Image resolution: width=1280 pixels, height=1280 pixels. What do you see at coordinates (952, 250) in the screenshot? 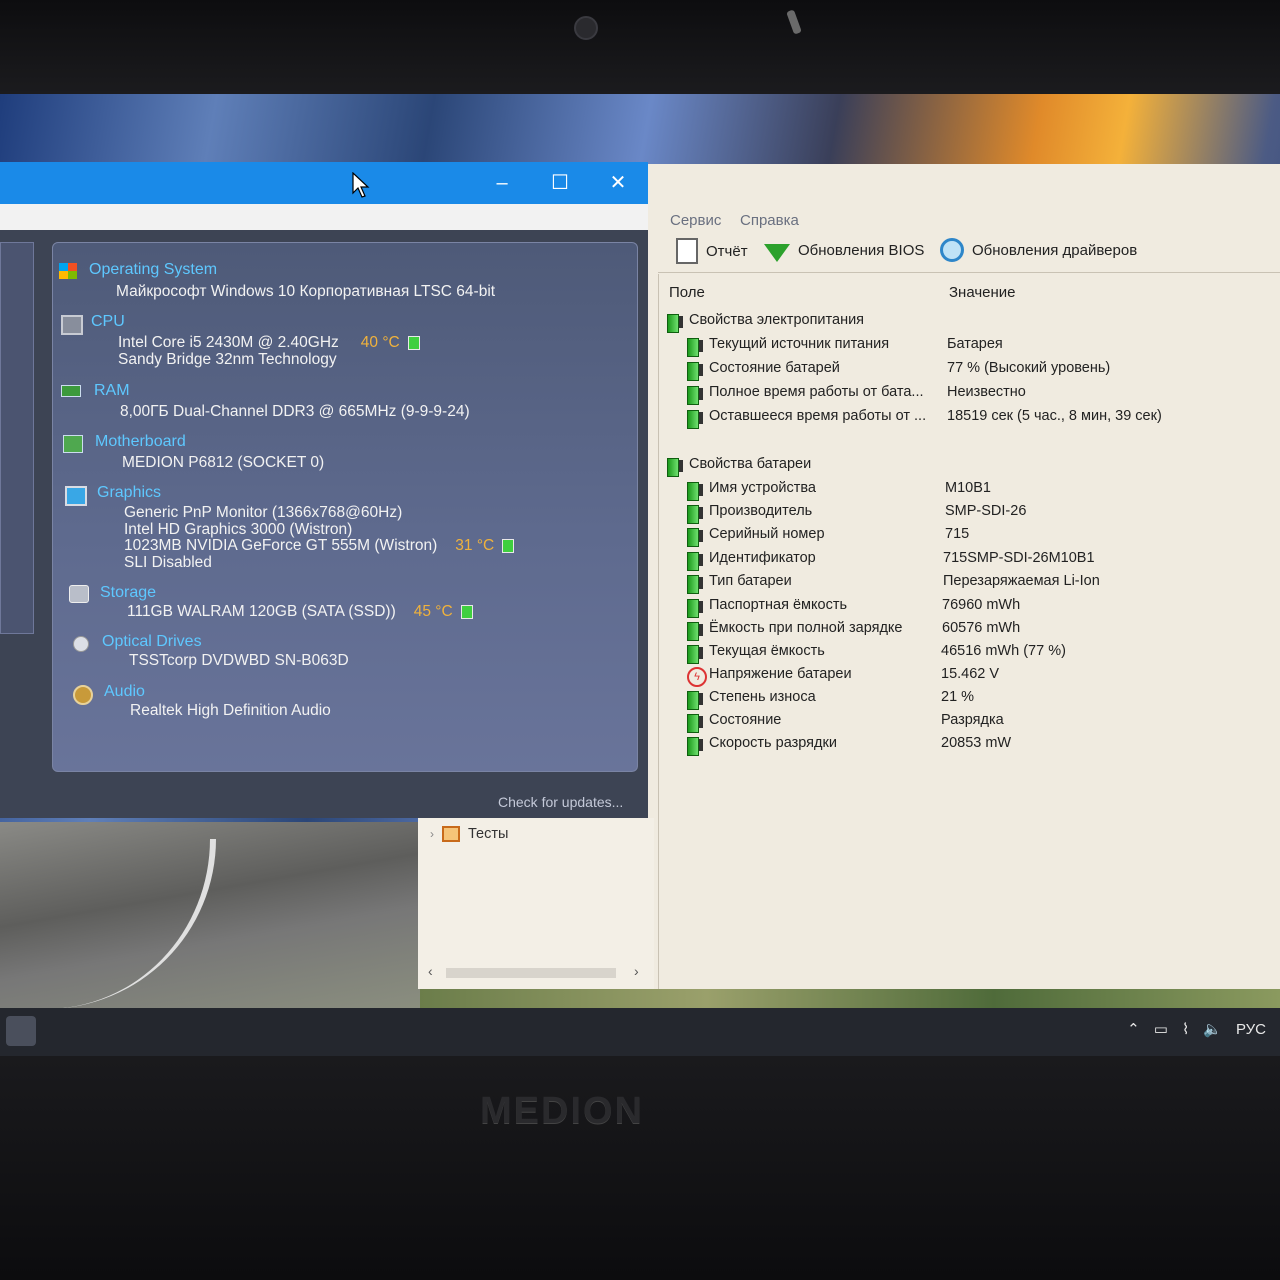
I see `magnifier-icon` at bounding box center [952, 250].